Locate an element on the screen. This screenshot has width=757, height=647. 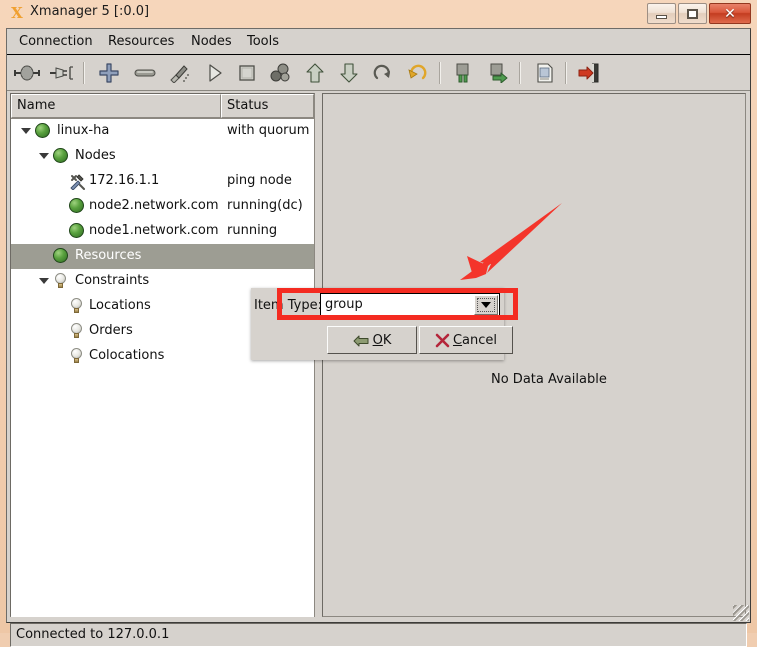
refresh-icon is located at coordinates (383, 73).